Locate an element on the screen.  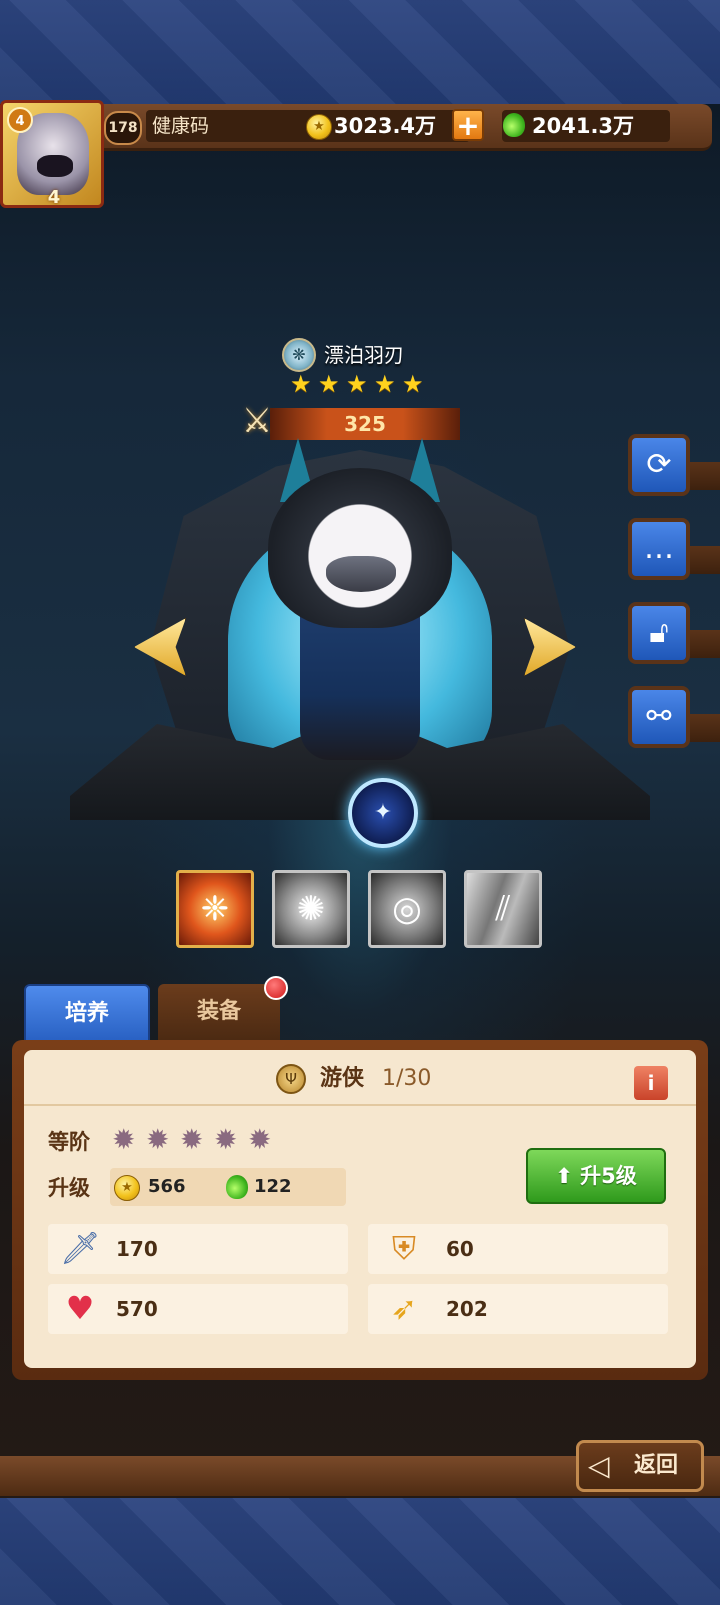
shield-icon: ⛨ is located at coordinates (403, 1248).